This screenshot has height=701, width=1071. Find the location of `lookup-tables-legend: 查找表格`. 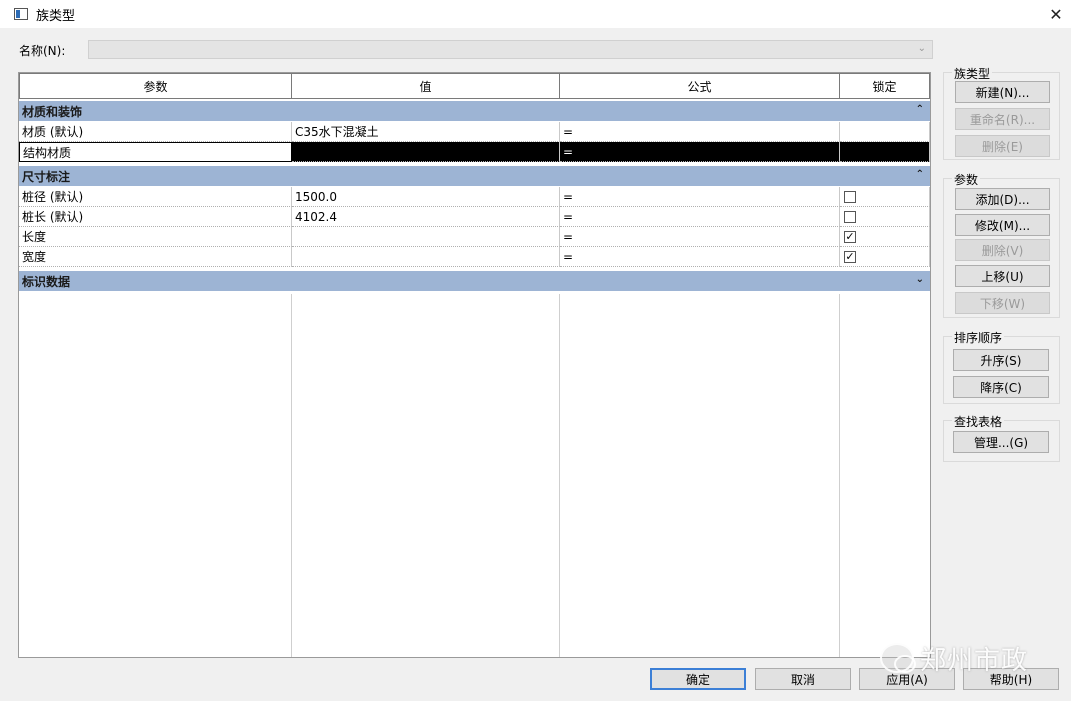

lookup-tables-legend: 查找表格 is located at coordinates (978, 421).